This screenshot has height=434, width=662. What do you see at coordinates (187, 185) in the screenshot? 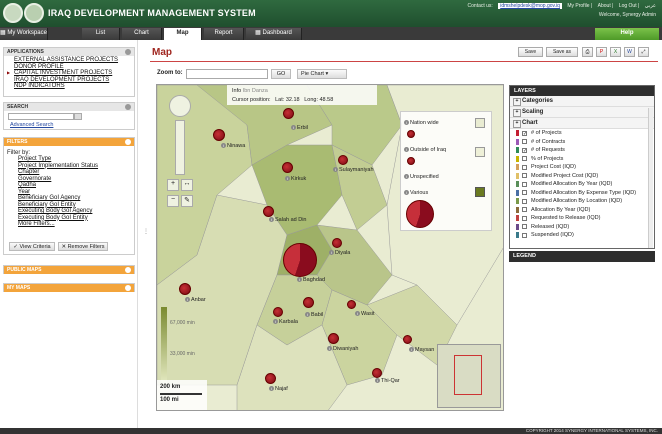
I see `measure-icon: ↔` at bounding box center [187, 185].